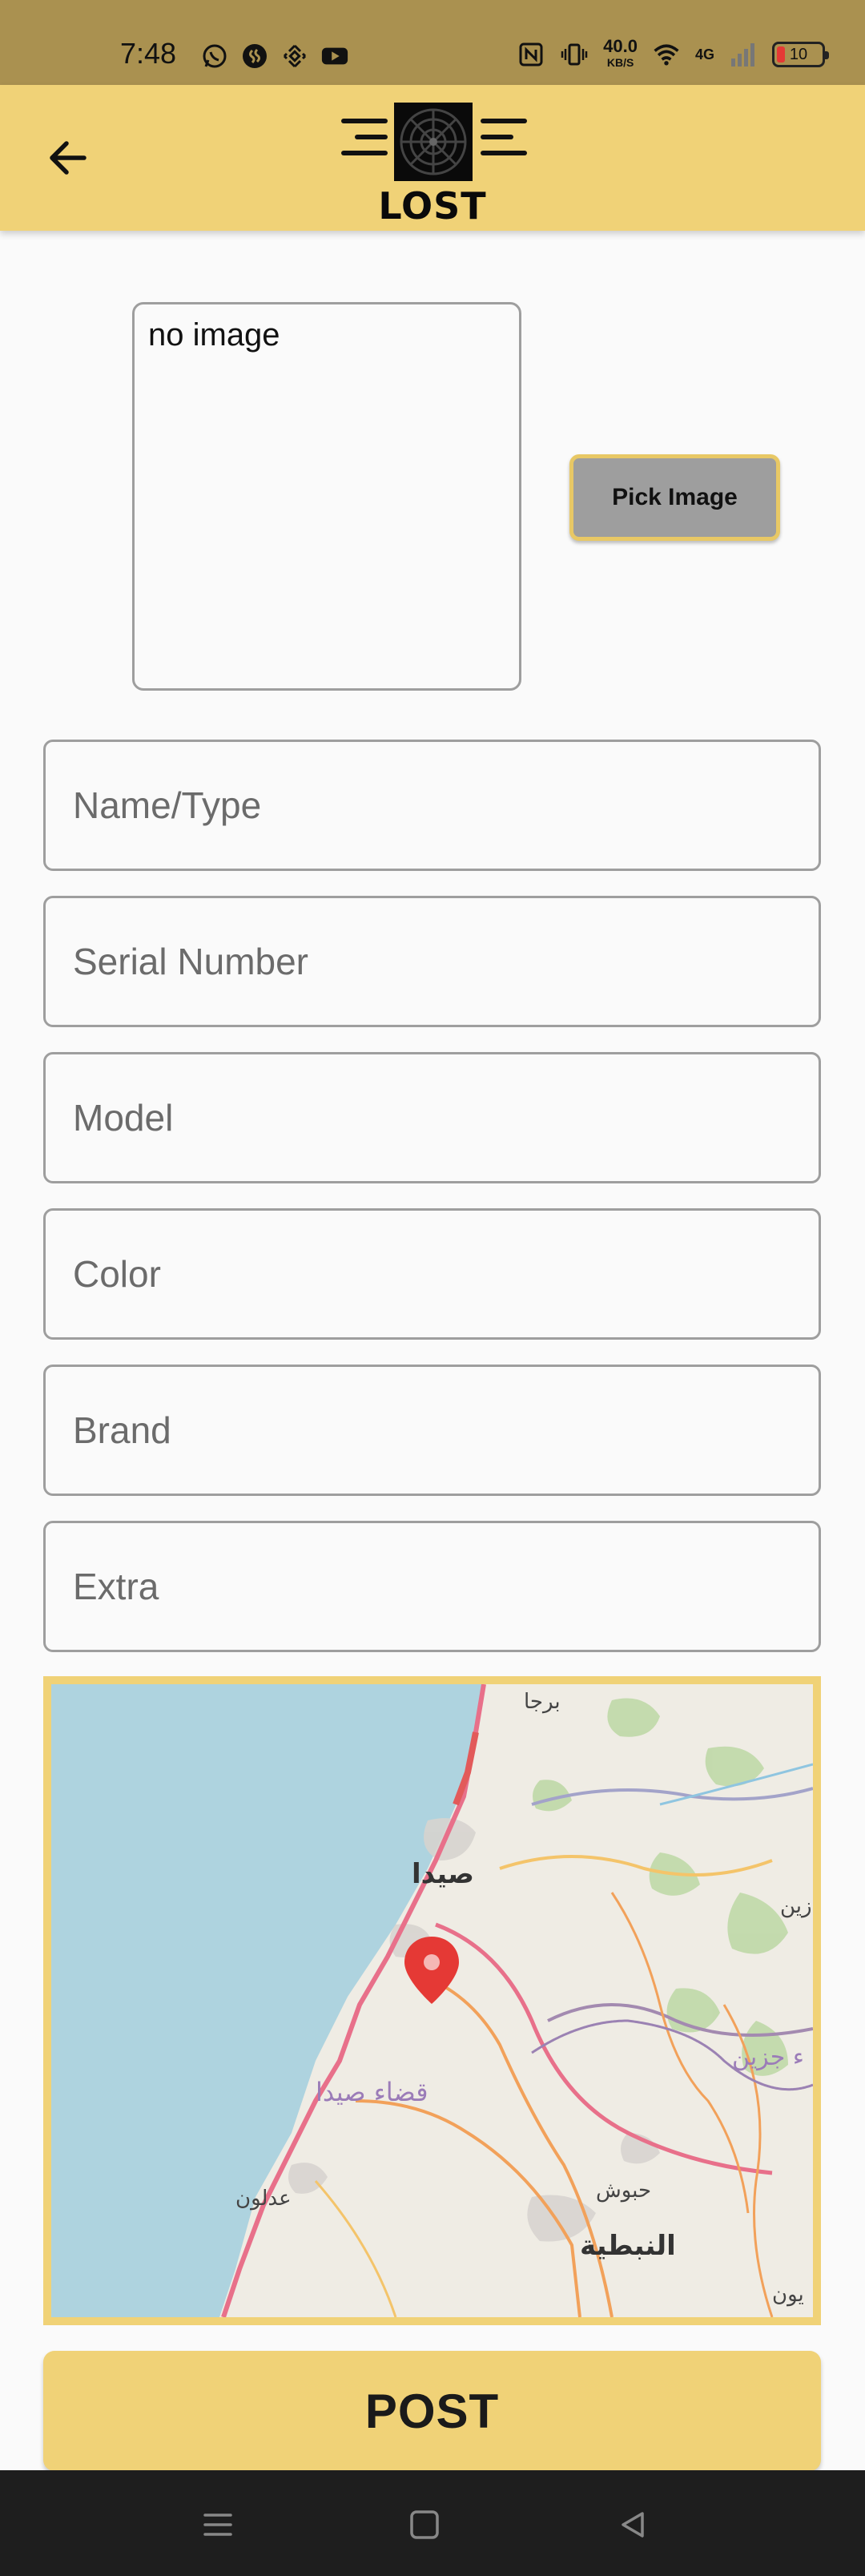  What do you see at coordinates (372, 2092) in the screenshot?
I see `map-label-saida-district: قضاء صيدا` at bounding box center [372, 2092].